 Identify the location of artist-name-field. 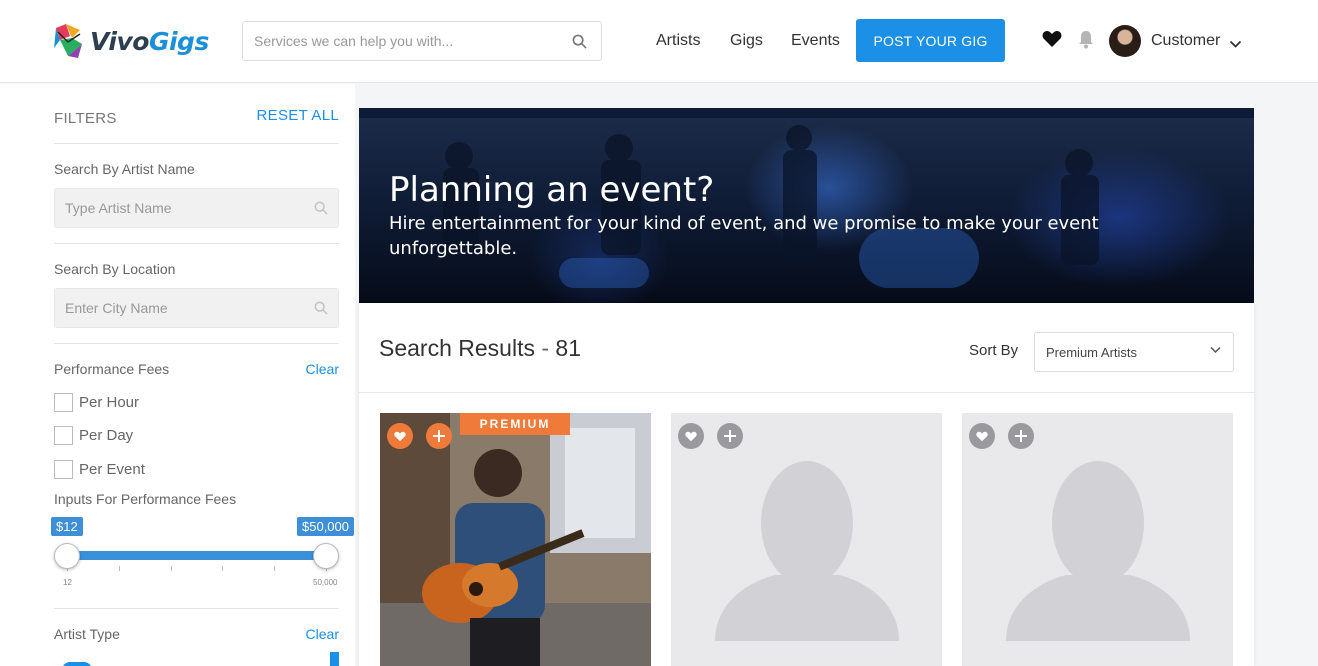
(196, 208).